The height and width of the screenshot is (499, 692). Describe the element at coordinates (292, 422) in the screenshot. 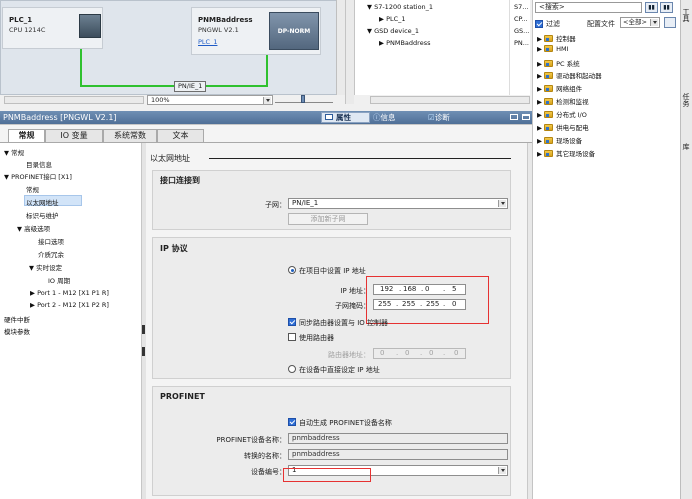

I see `auto-name-checkbox` at that location.